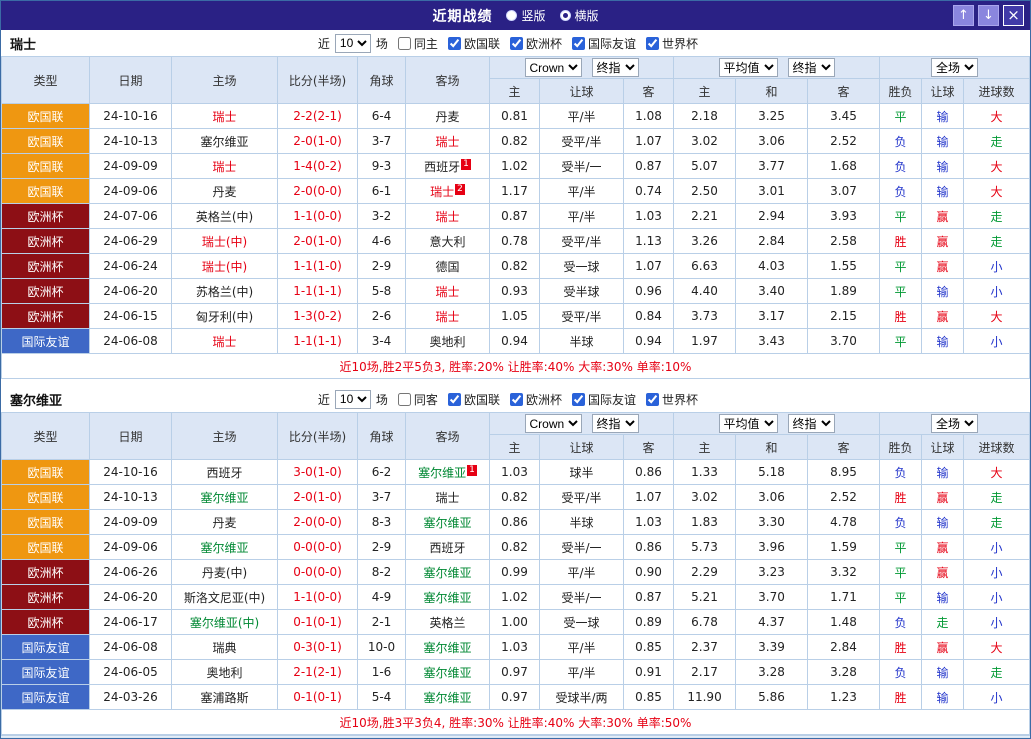 This screenshot has height=739, width=1031. What do you see at coordinates (943, 191) in the screenshot?
I see `handicap-result-cell: 输` at bounding box center [943, 191].